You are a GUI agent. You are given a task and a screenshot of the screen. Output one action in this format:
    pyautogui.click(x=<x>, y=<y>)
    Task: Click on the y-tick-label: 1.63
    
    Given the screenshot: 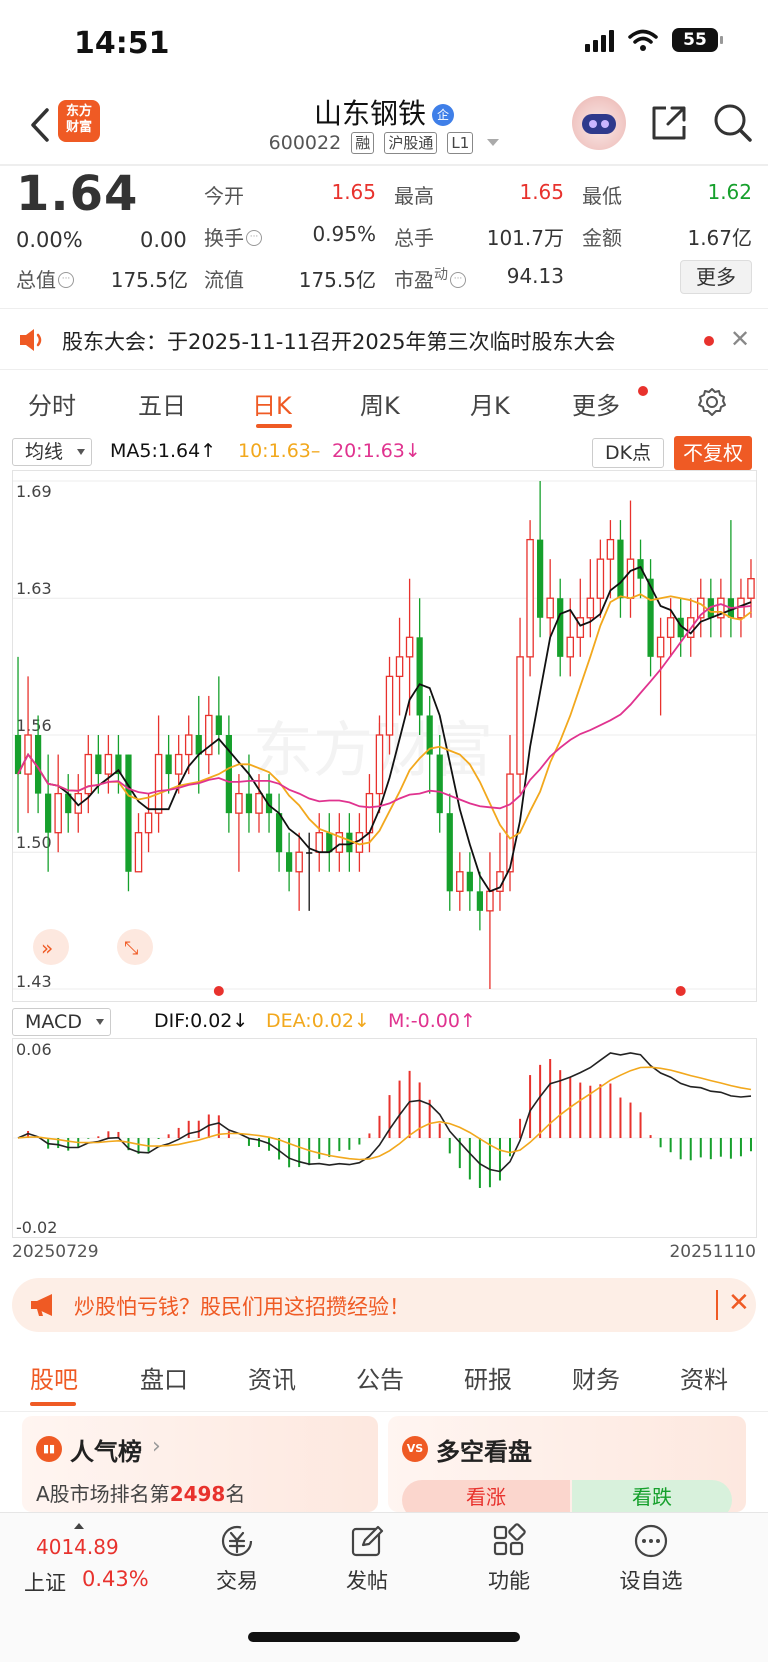 What is the action you would take?
    pyautogui.click(x=34, y=588)
    